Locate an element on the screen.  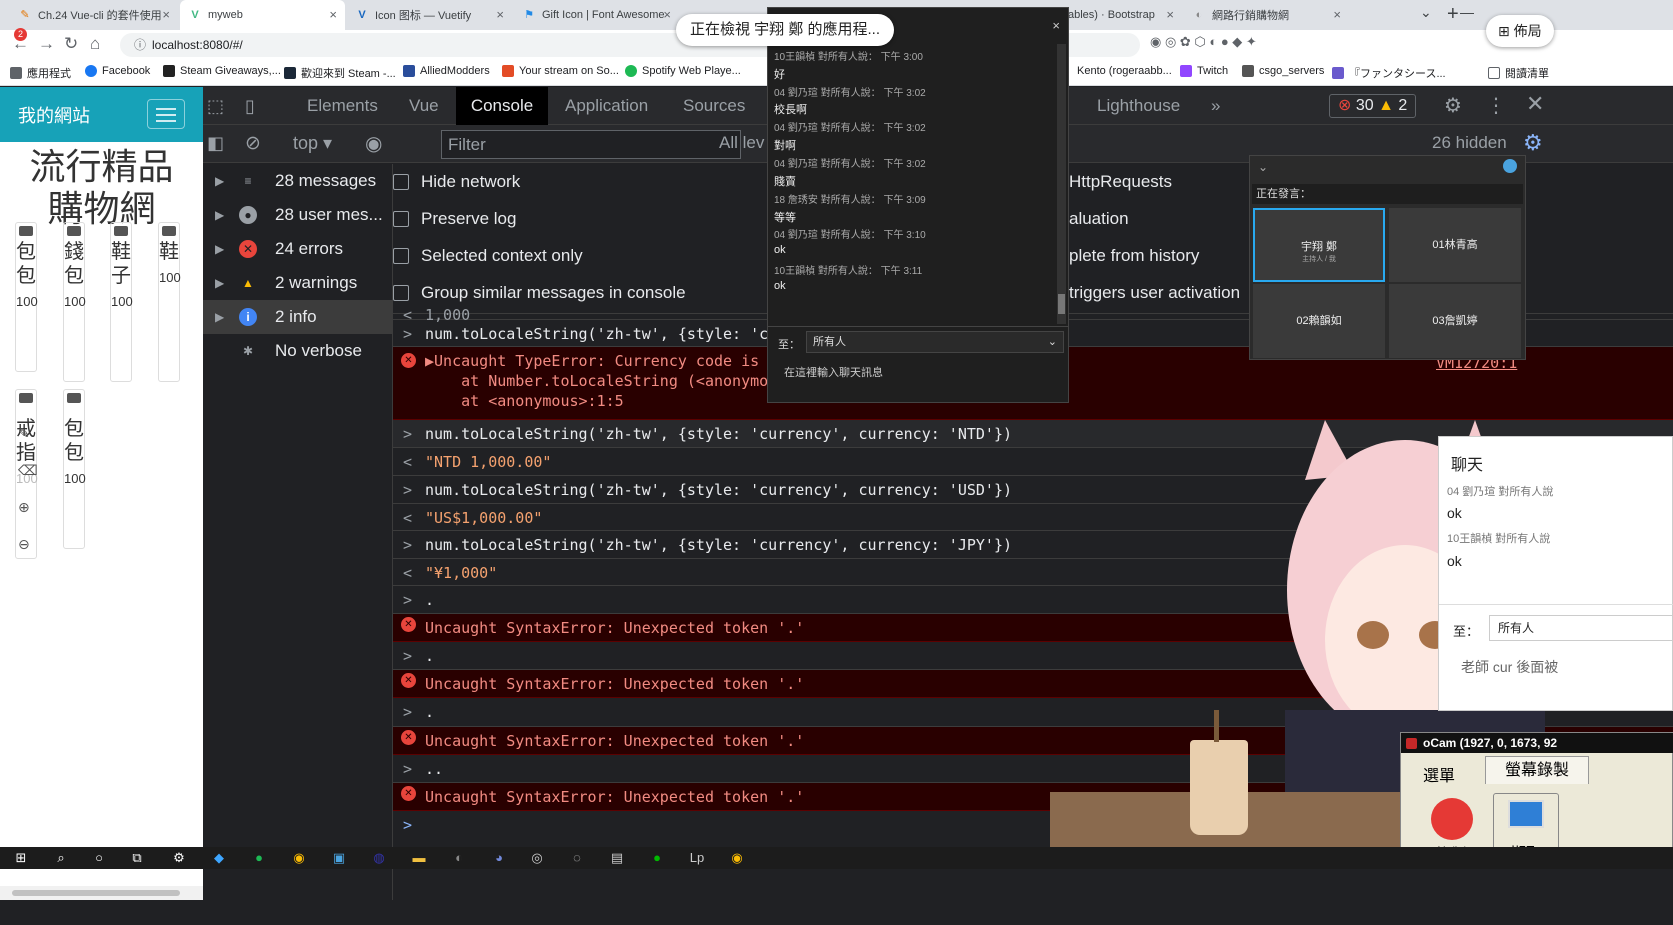
product-card: 鞋 100 is located at coordinates (169, 302).